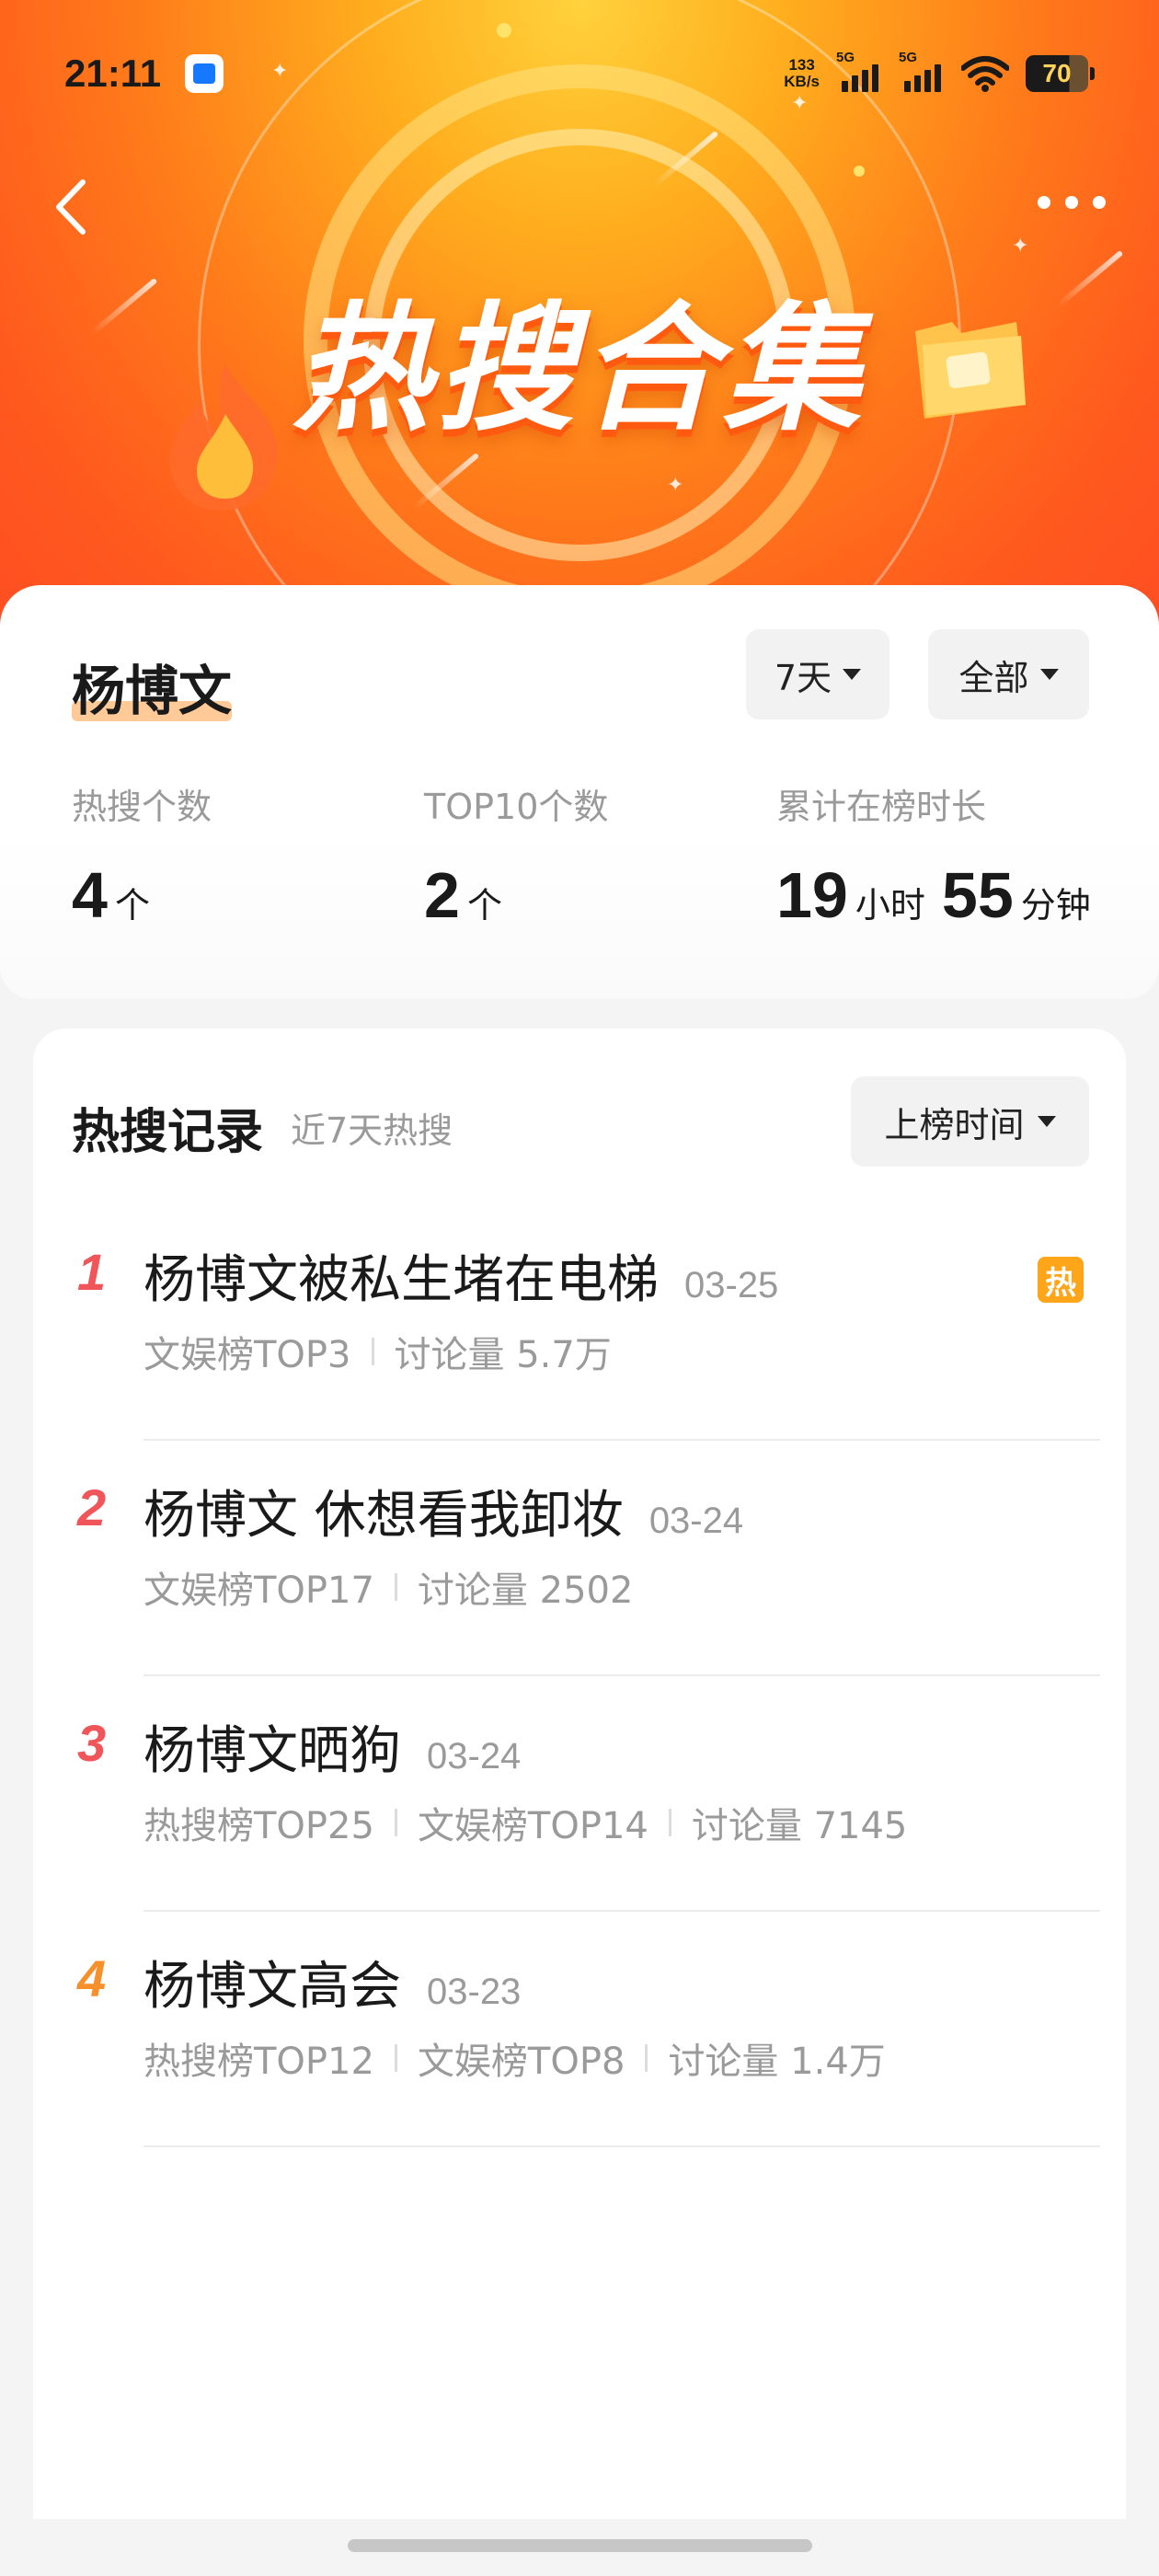  I want to click on item-meta: 讨论量 2502, so click(525, 1591).